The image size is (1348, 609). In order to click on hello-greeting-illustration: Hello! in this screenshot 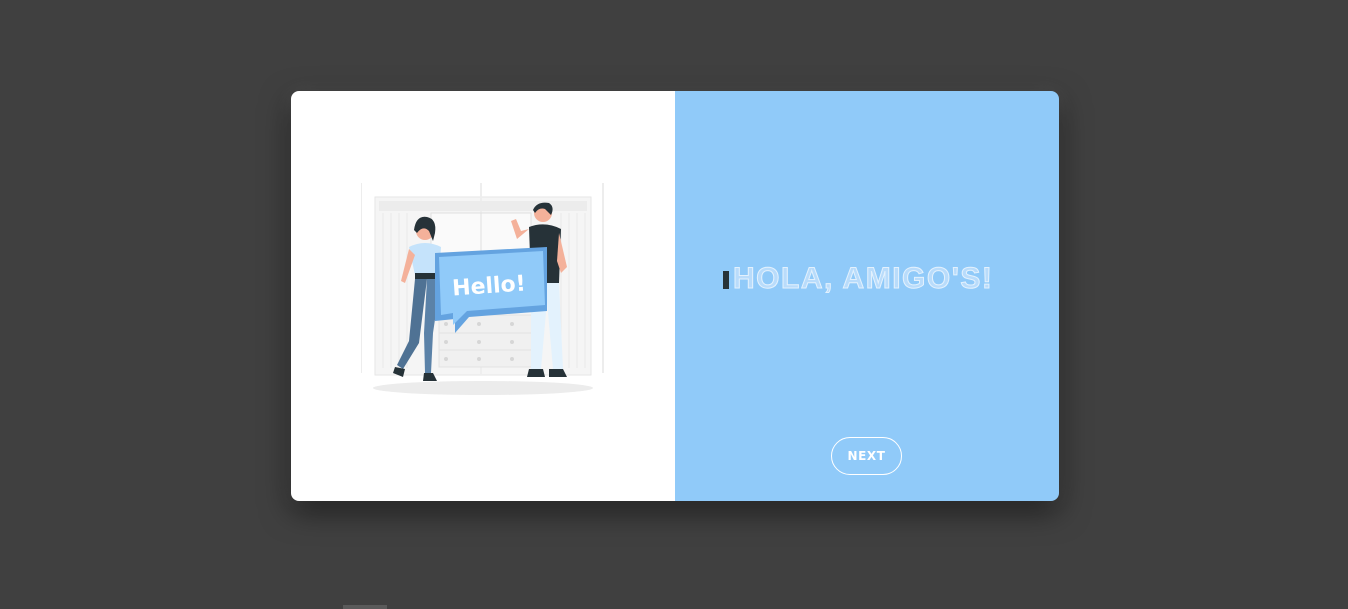, I will do `click(482, 289)`.